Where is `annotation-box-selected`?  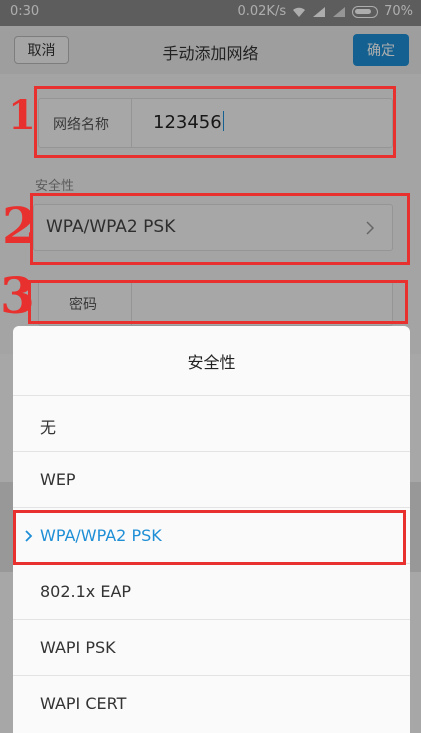
annotation-box-selected is located at coordinates (209, 537).